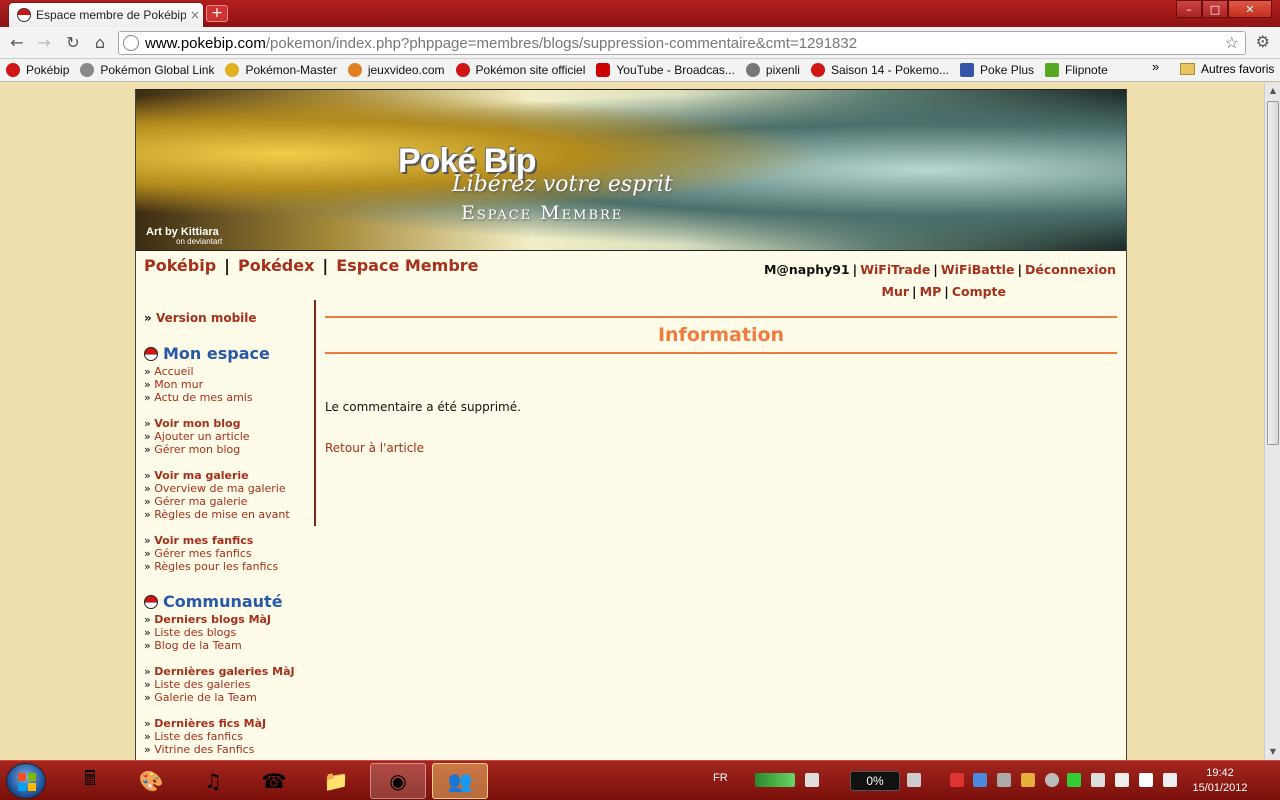  Describe the element at coordinates (111, 15) in the screenshot. I see `tab-title: Espace membre de Pokébip` at that location.